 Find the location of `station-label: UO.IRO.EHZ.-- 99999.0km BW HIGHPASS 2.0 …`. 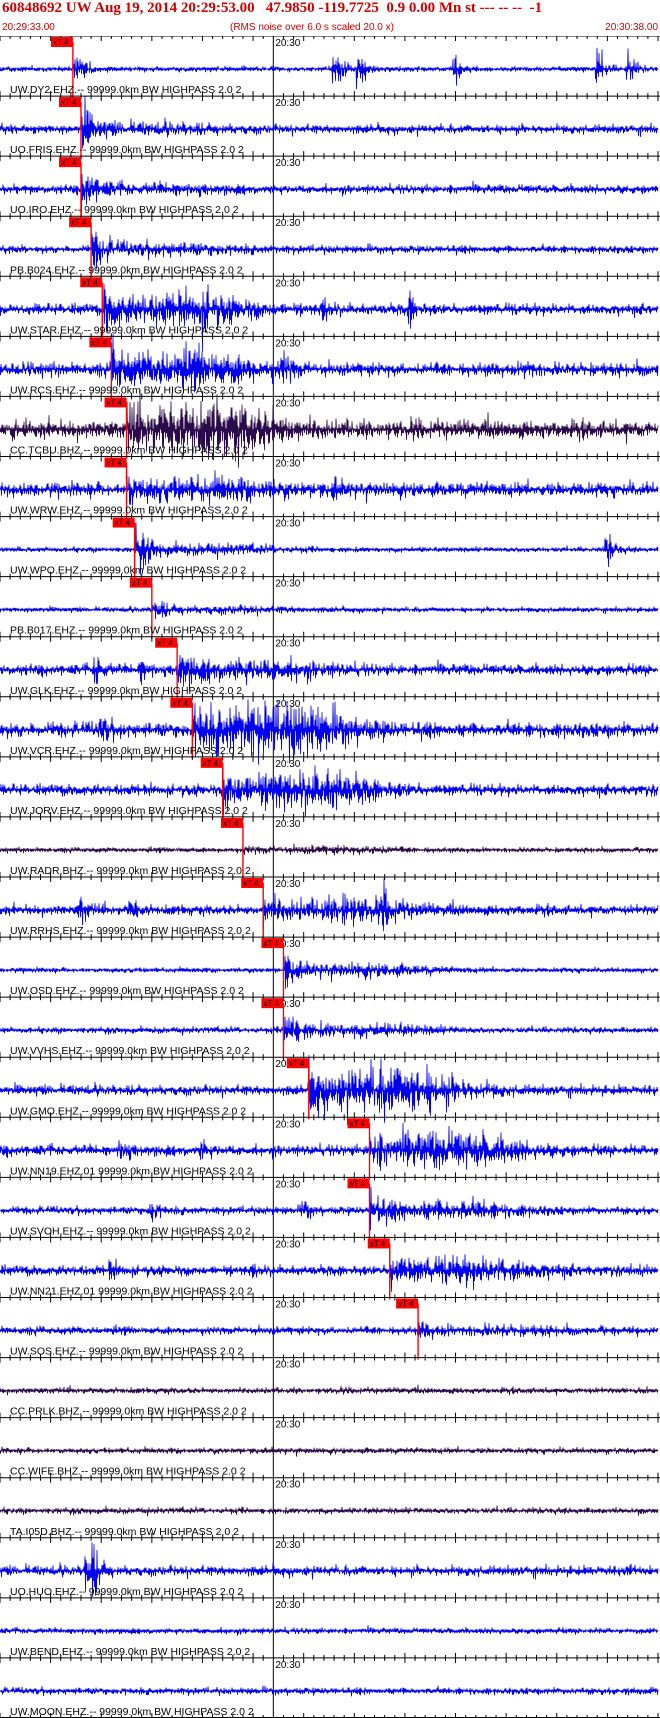

station-label: UO.IRO.EHZ.-- 99999.0km BW HIGHPASS 2.0 … is located at coordinates (124, 210).